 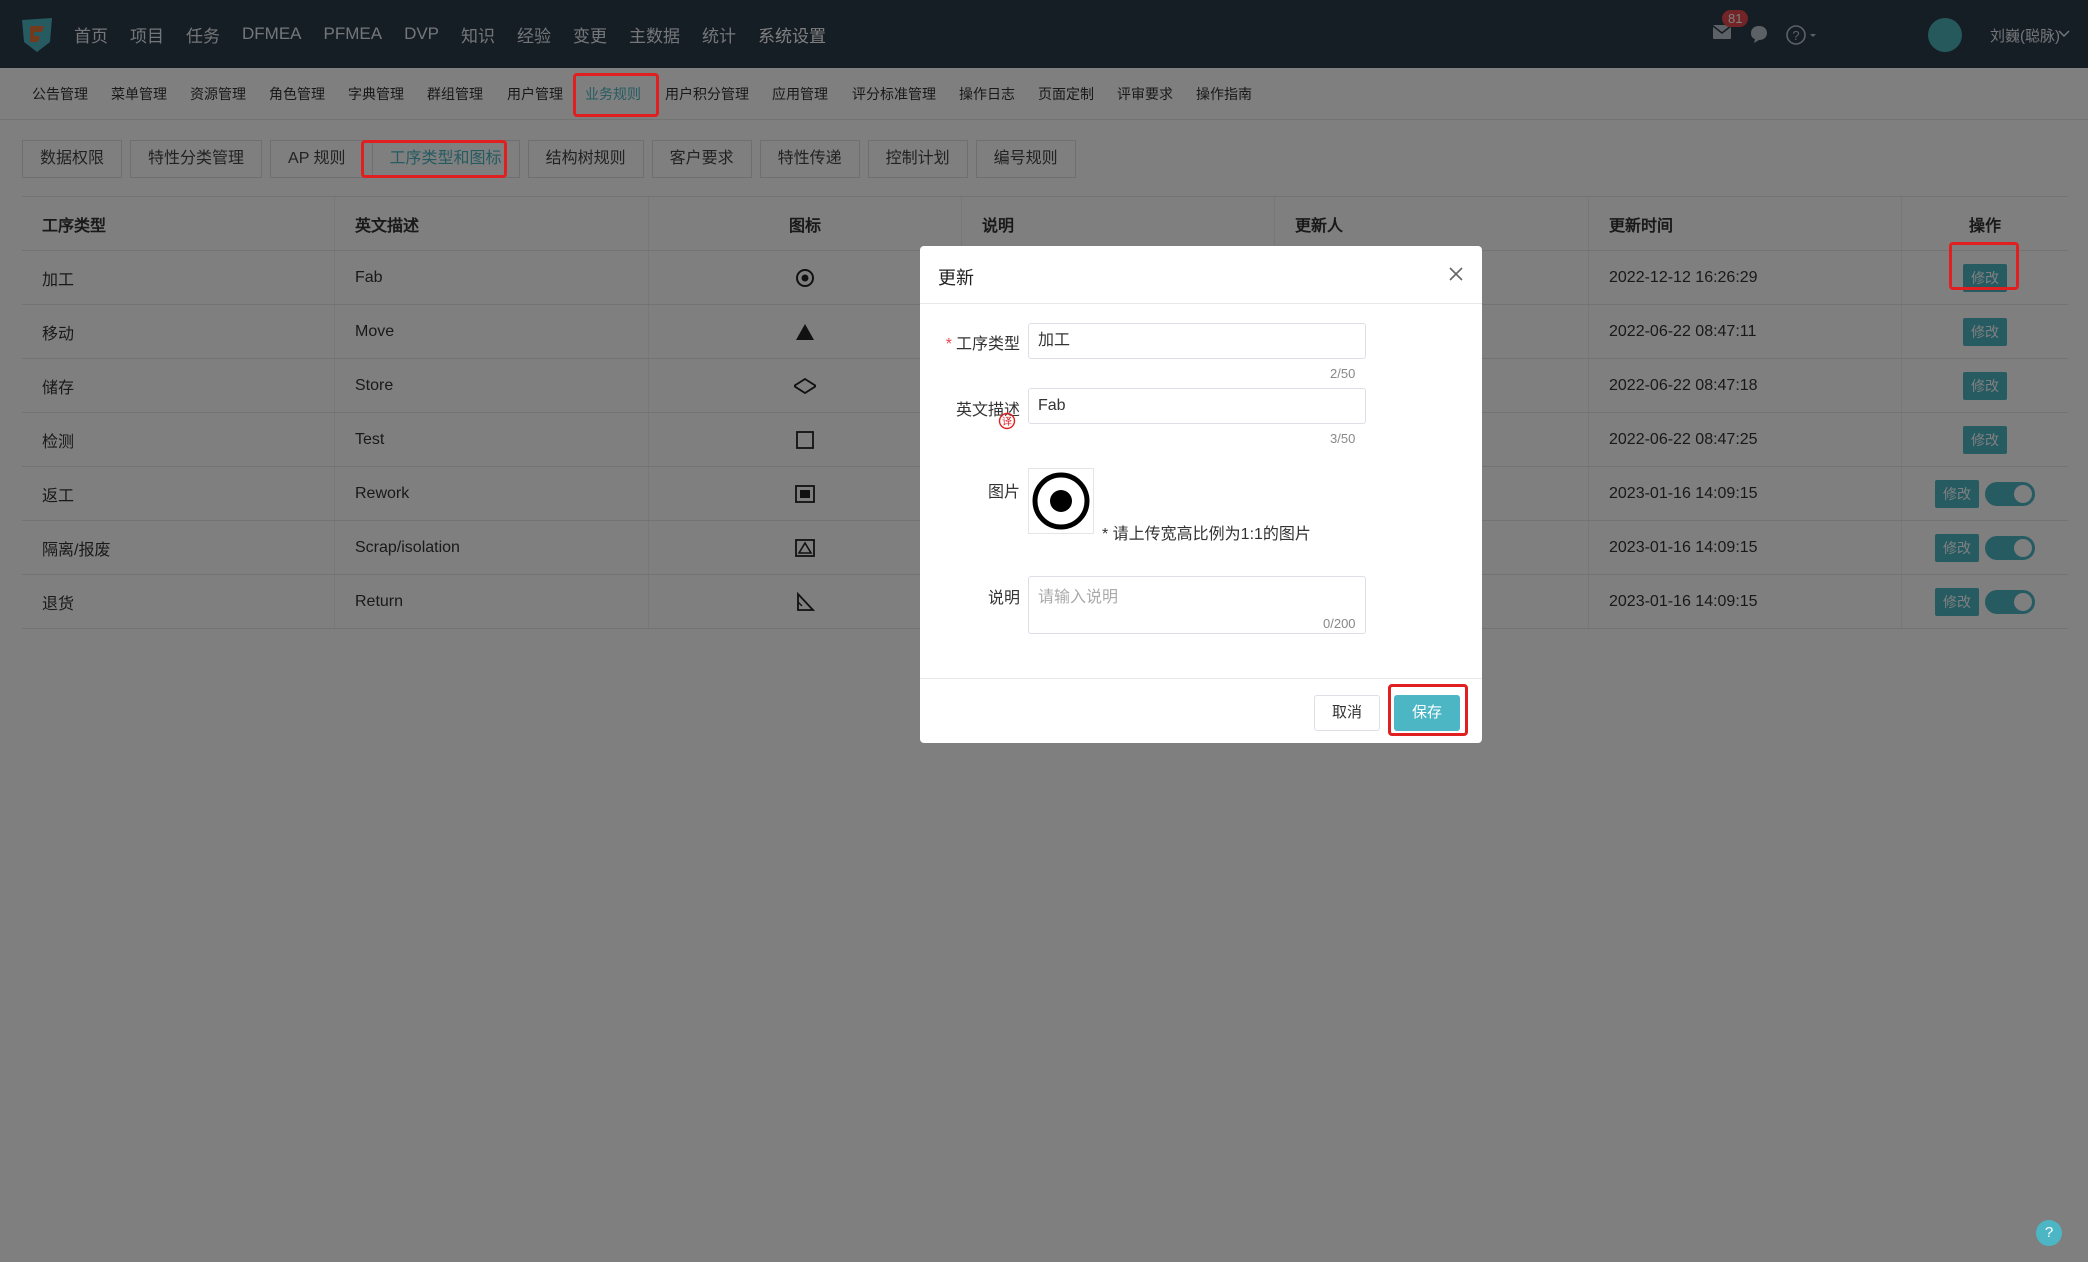 What do you see at coordinates (987, 344) in the screenshot?
I see `field-type-label-text: 工序类型` at bounding box center [987, 344].